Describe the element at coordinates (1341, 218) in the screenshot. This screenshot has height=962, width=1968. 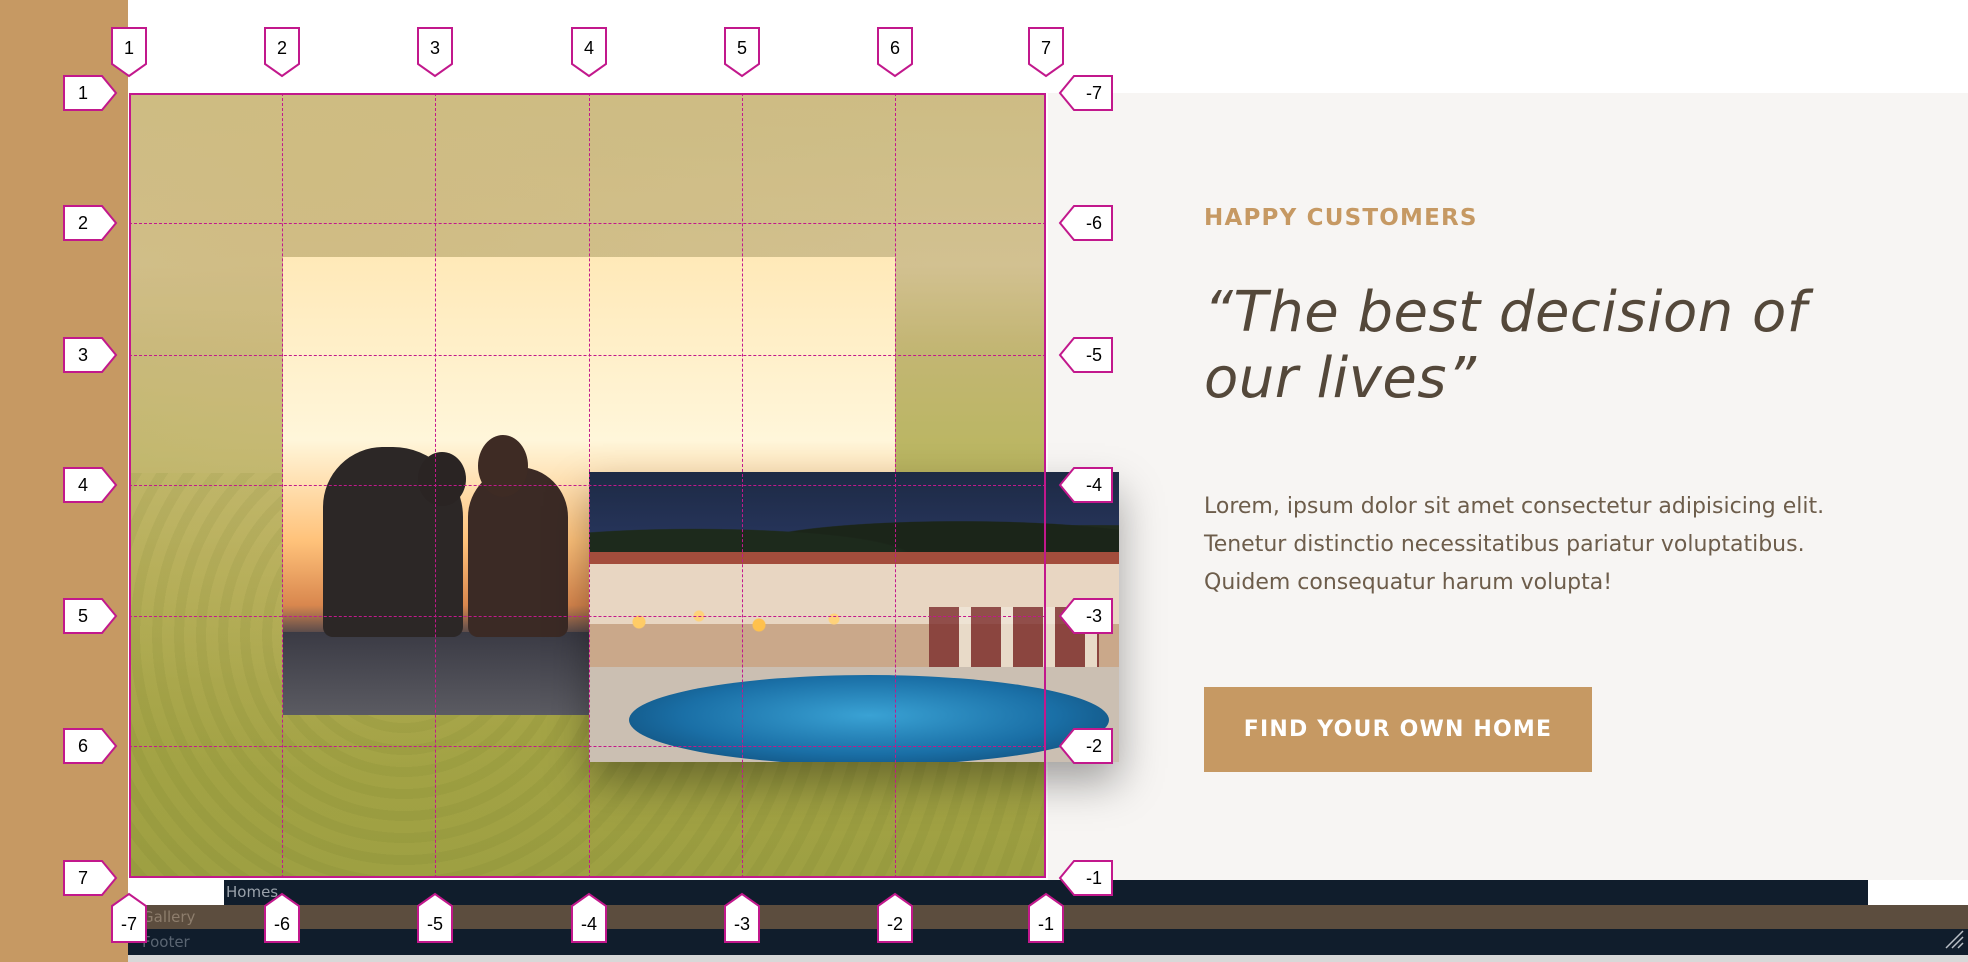
I see `section-eyebrow: HAPPY CUSTOMERS` at that location.